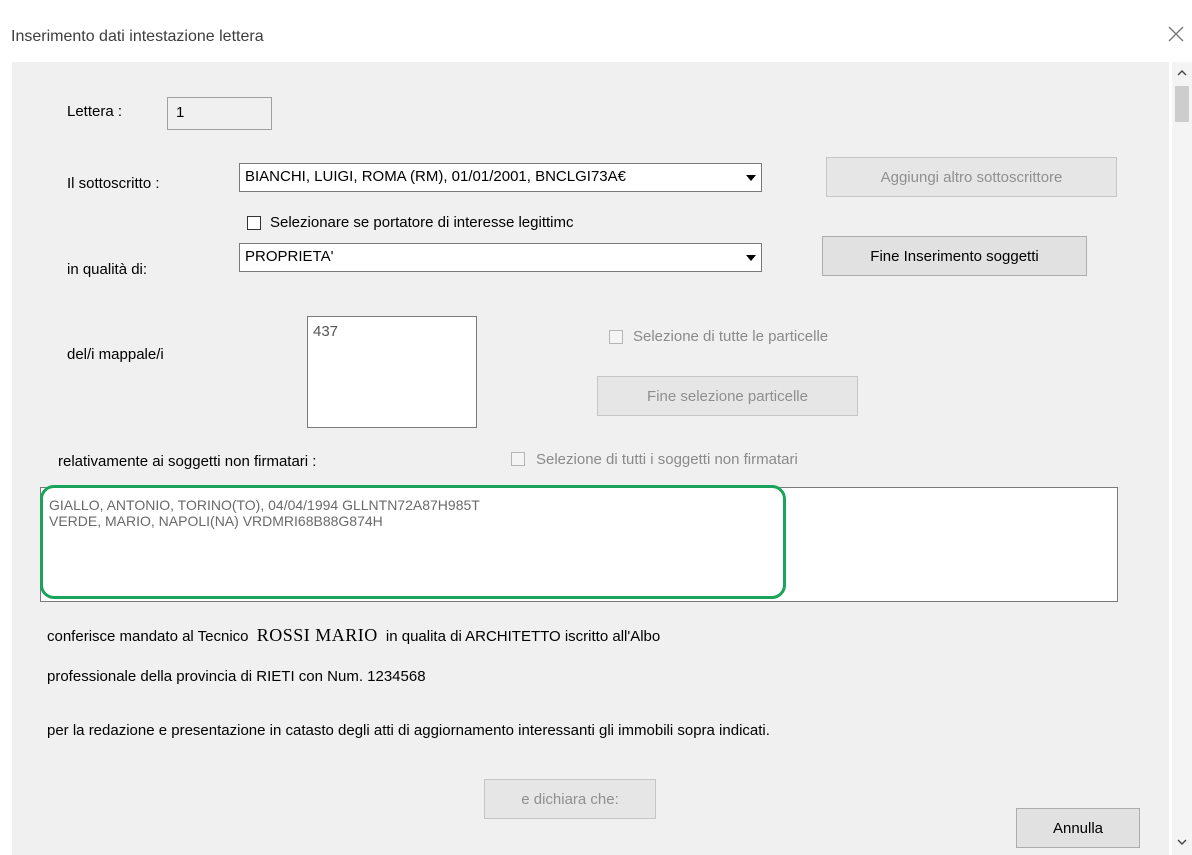 This screenshot has height=855, width=1192. I want to click on select-all-particelle-checkbox, so click(616, 337).